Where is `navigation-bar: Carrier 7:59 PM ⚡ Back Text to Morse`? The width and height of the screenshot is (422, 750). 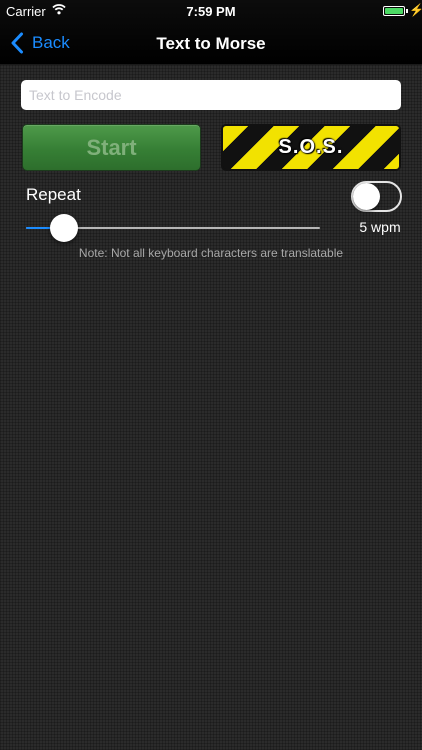
navigation-bar: Carrier 7:59 PM ⚡ Back Text to Morse is located at coordinates (211, 32).